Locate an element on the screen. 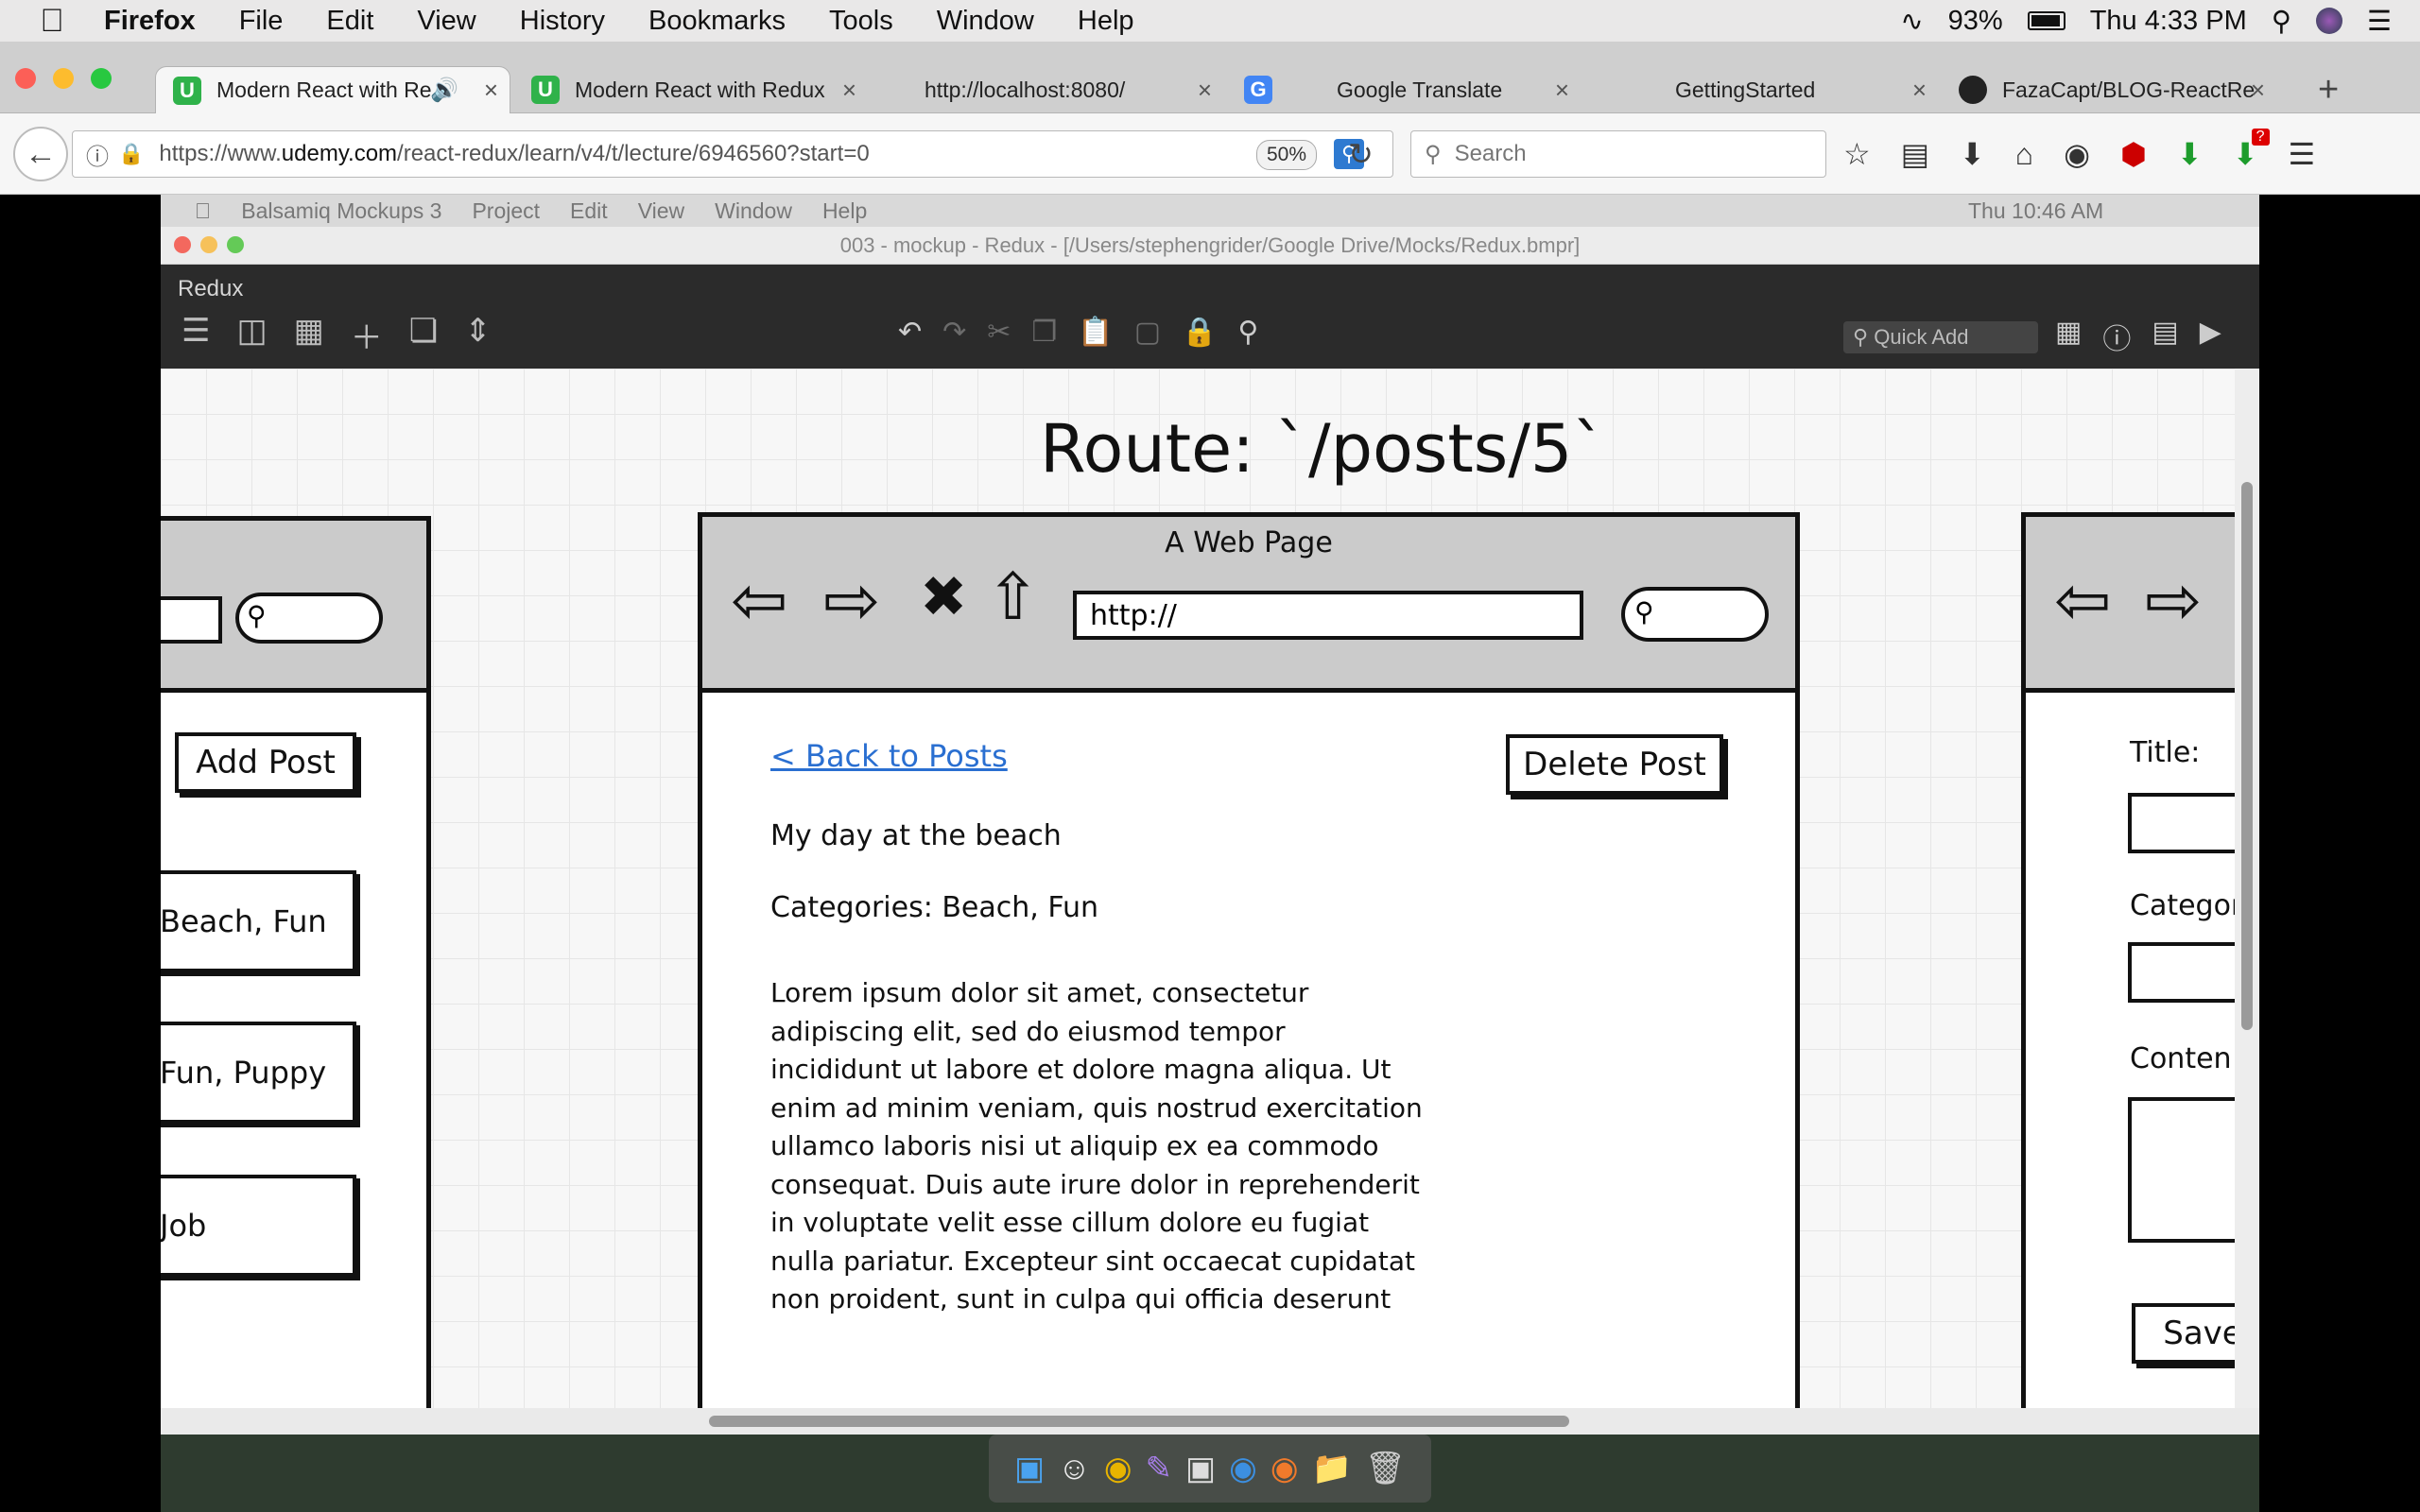 Image resolution: width=2420 pixels, height=1512 pixels. wifi-icon: ∿ is located at coordinates (1911, 21).